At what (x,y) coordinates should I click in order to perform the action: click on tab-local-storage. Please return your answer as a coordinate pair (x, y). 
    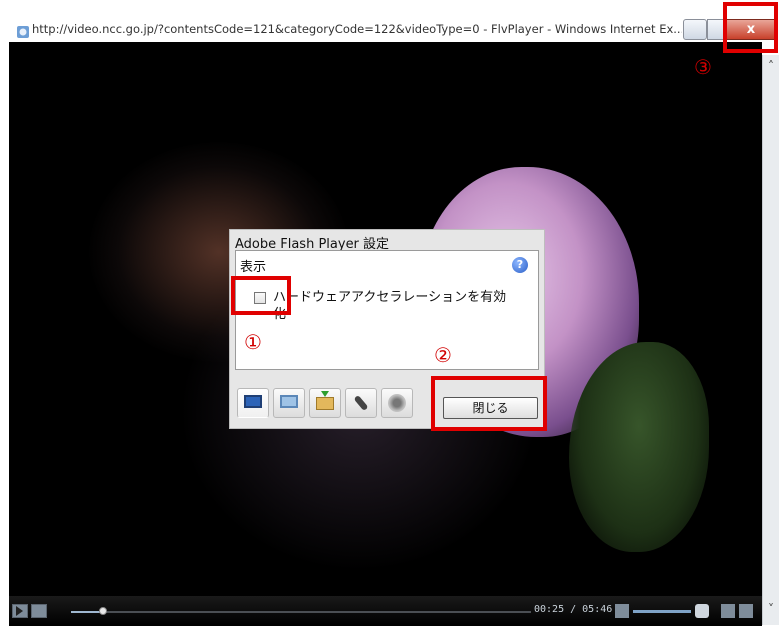
    Looking at the image, I should click on (325, 403).